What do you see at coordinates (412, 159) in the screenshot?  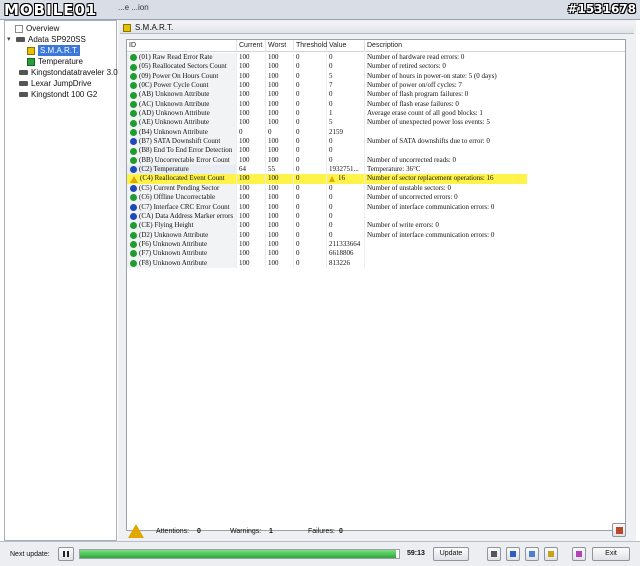 I see `cell-description: Number of uncorrected reads: 0` at bounding box center [412, 159].